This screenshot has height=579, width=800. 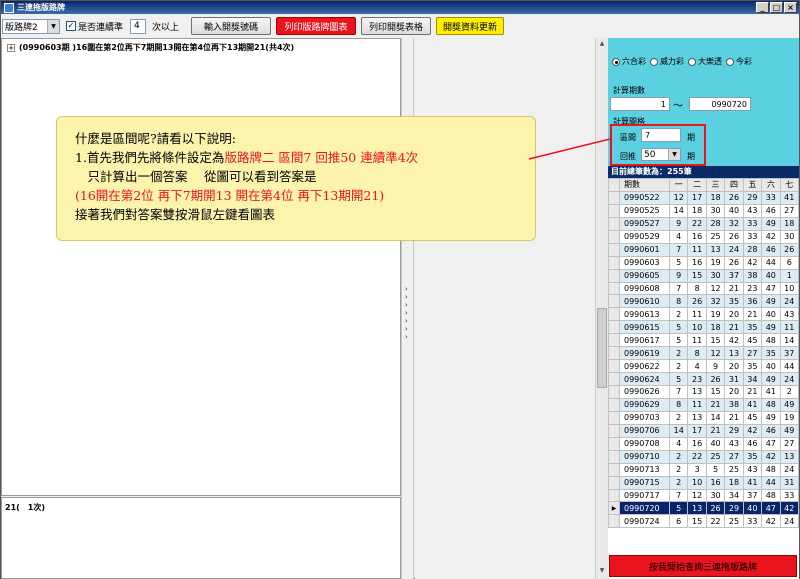 I want to click on search-button: 按我開始查詢三連拖版路牌, so click(x=703, y=566).